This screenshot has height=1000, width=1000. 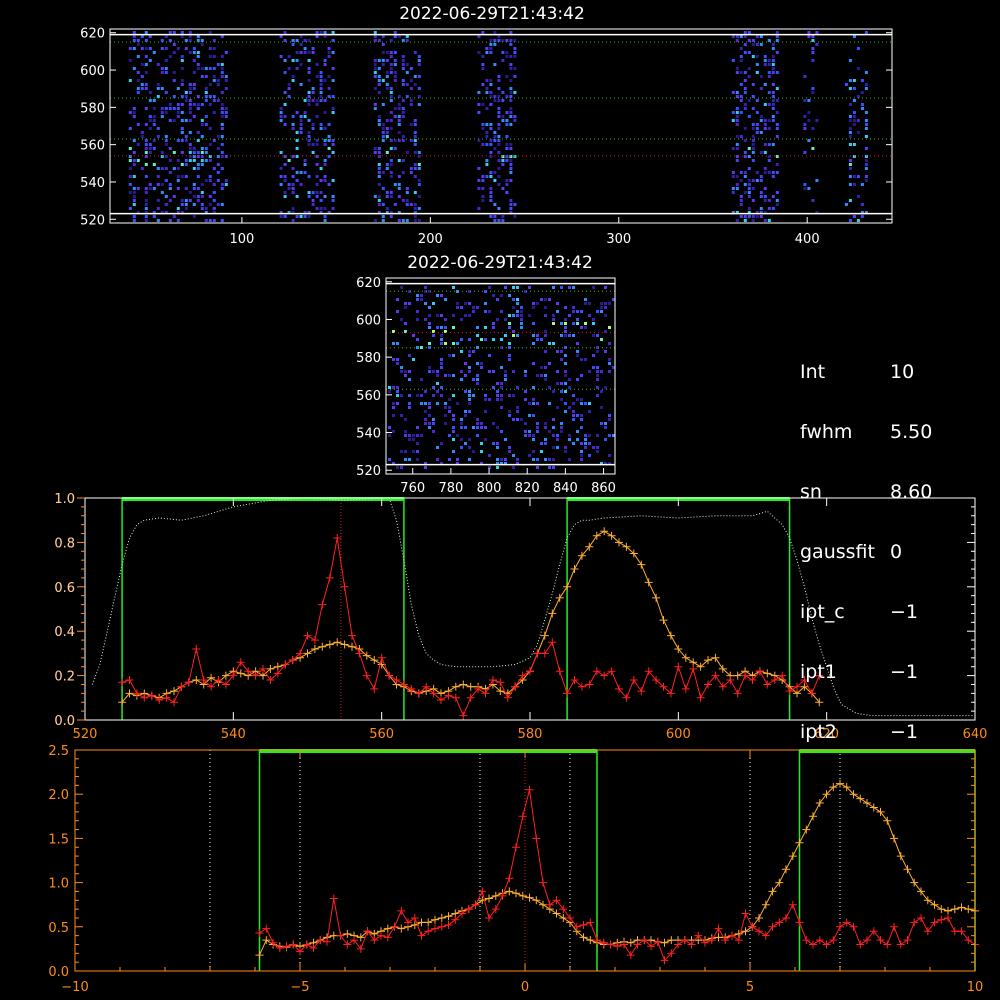 I want to click on x-tick-label: 600, so click(x=678, y=734).